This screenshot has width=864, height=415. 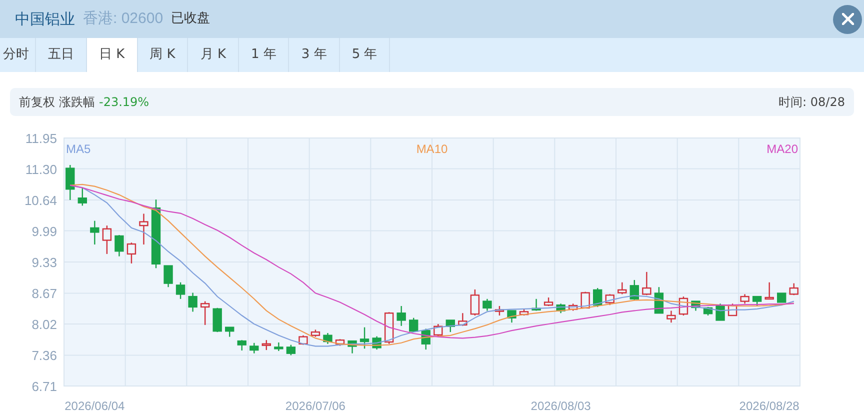 I want to click on x-axis-label: 2026/08/28, so click(x=769, y=406).